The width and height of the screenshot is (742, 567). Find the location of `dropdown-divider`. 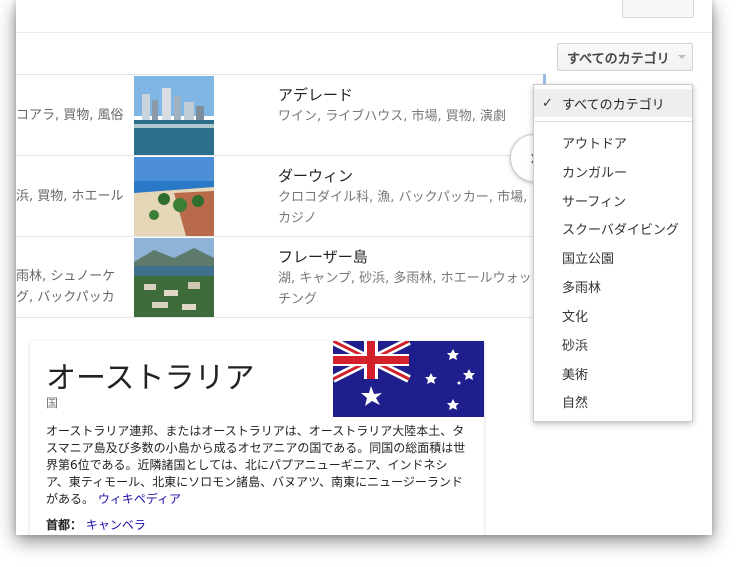

dropdown-divider is located at coordinates (613, 121).